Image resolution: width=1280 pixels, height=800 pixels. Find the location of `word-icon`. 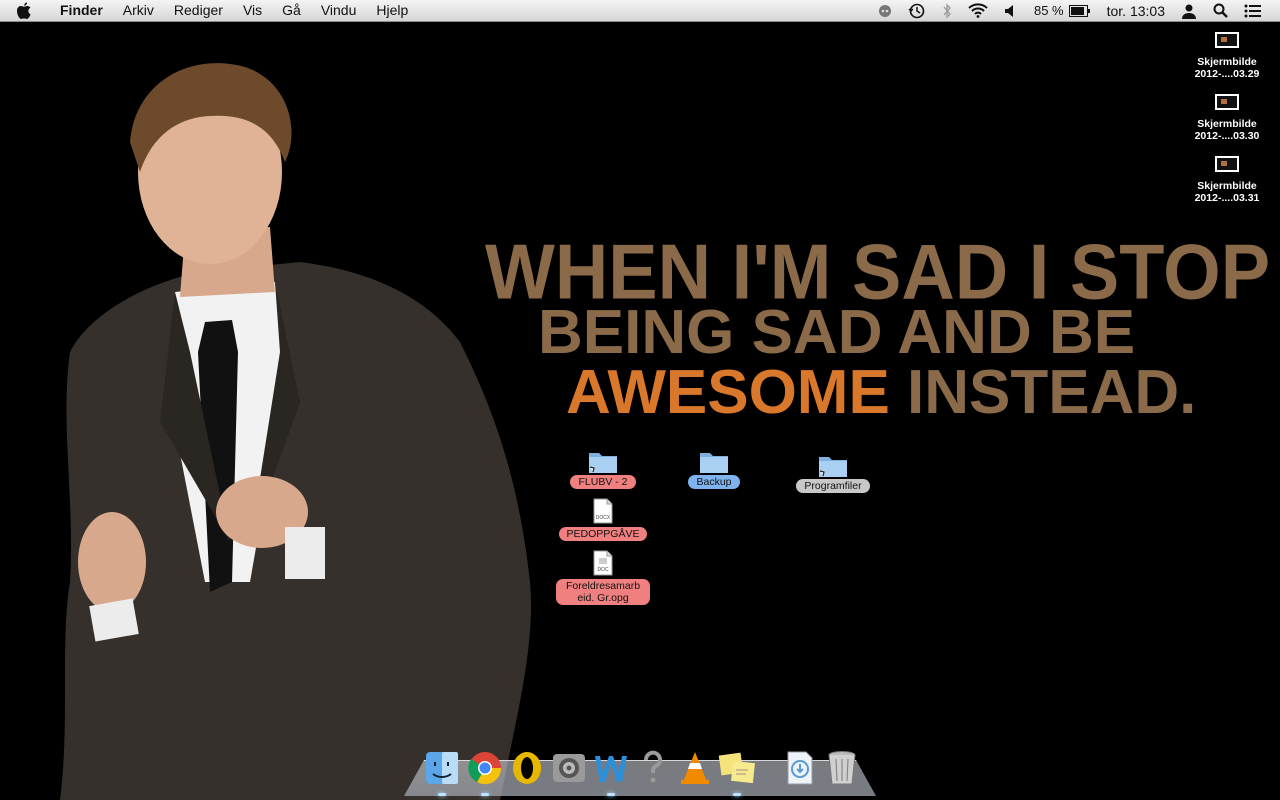

word-icon is located at coordinates (611, 769).